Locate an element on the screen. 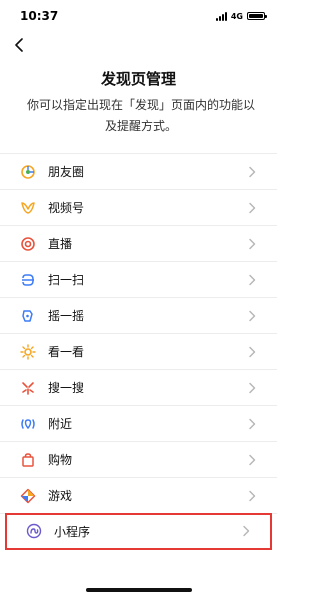 This screenshot has height=600, width=320. list-item-moments: 朋友圈 is located at coordinates (138, 172).